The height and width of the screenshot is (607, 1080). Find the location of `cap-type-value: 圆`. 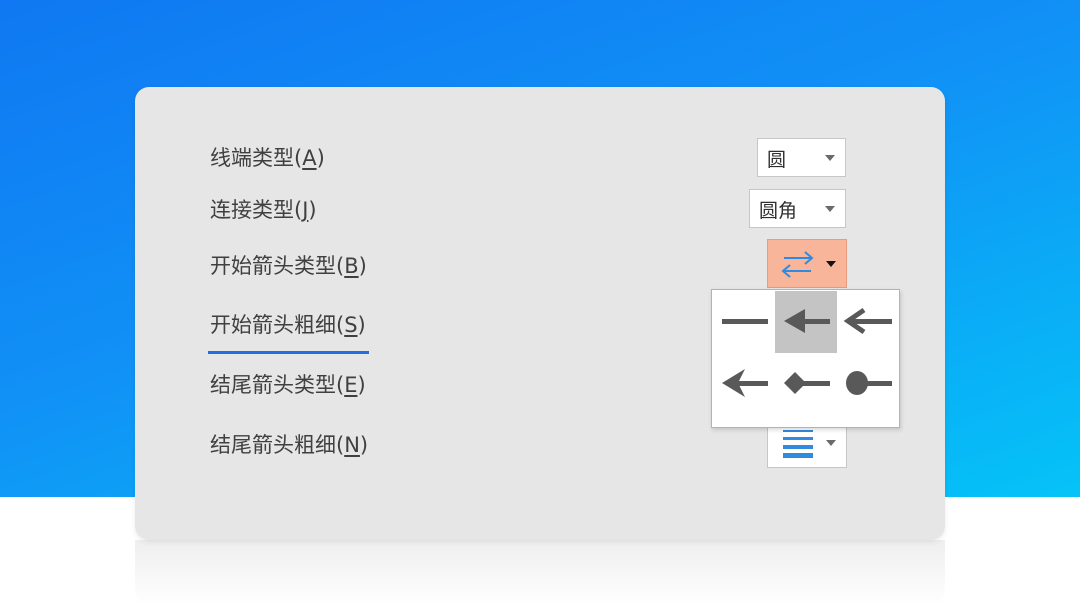

cap-type-value: 圆 is located at coordinates (777, 160).